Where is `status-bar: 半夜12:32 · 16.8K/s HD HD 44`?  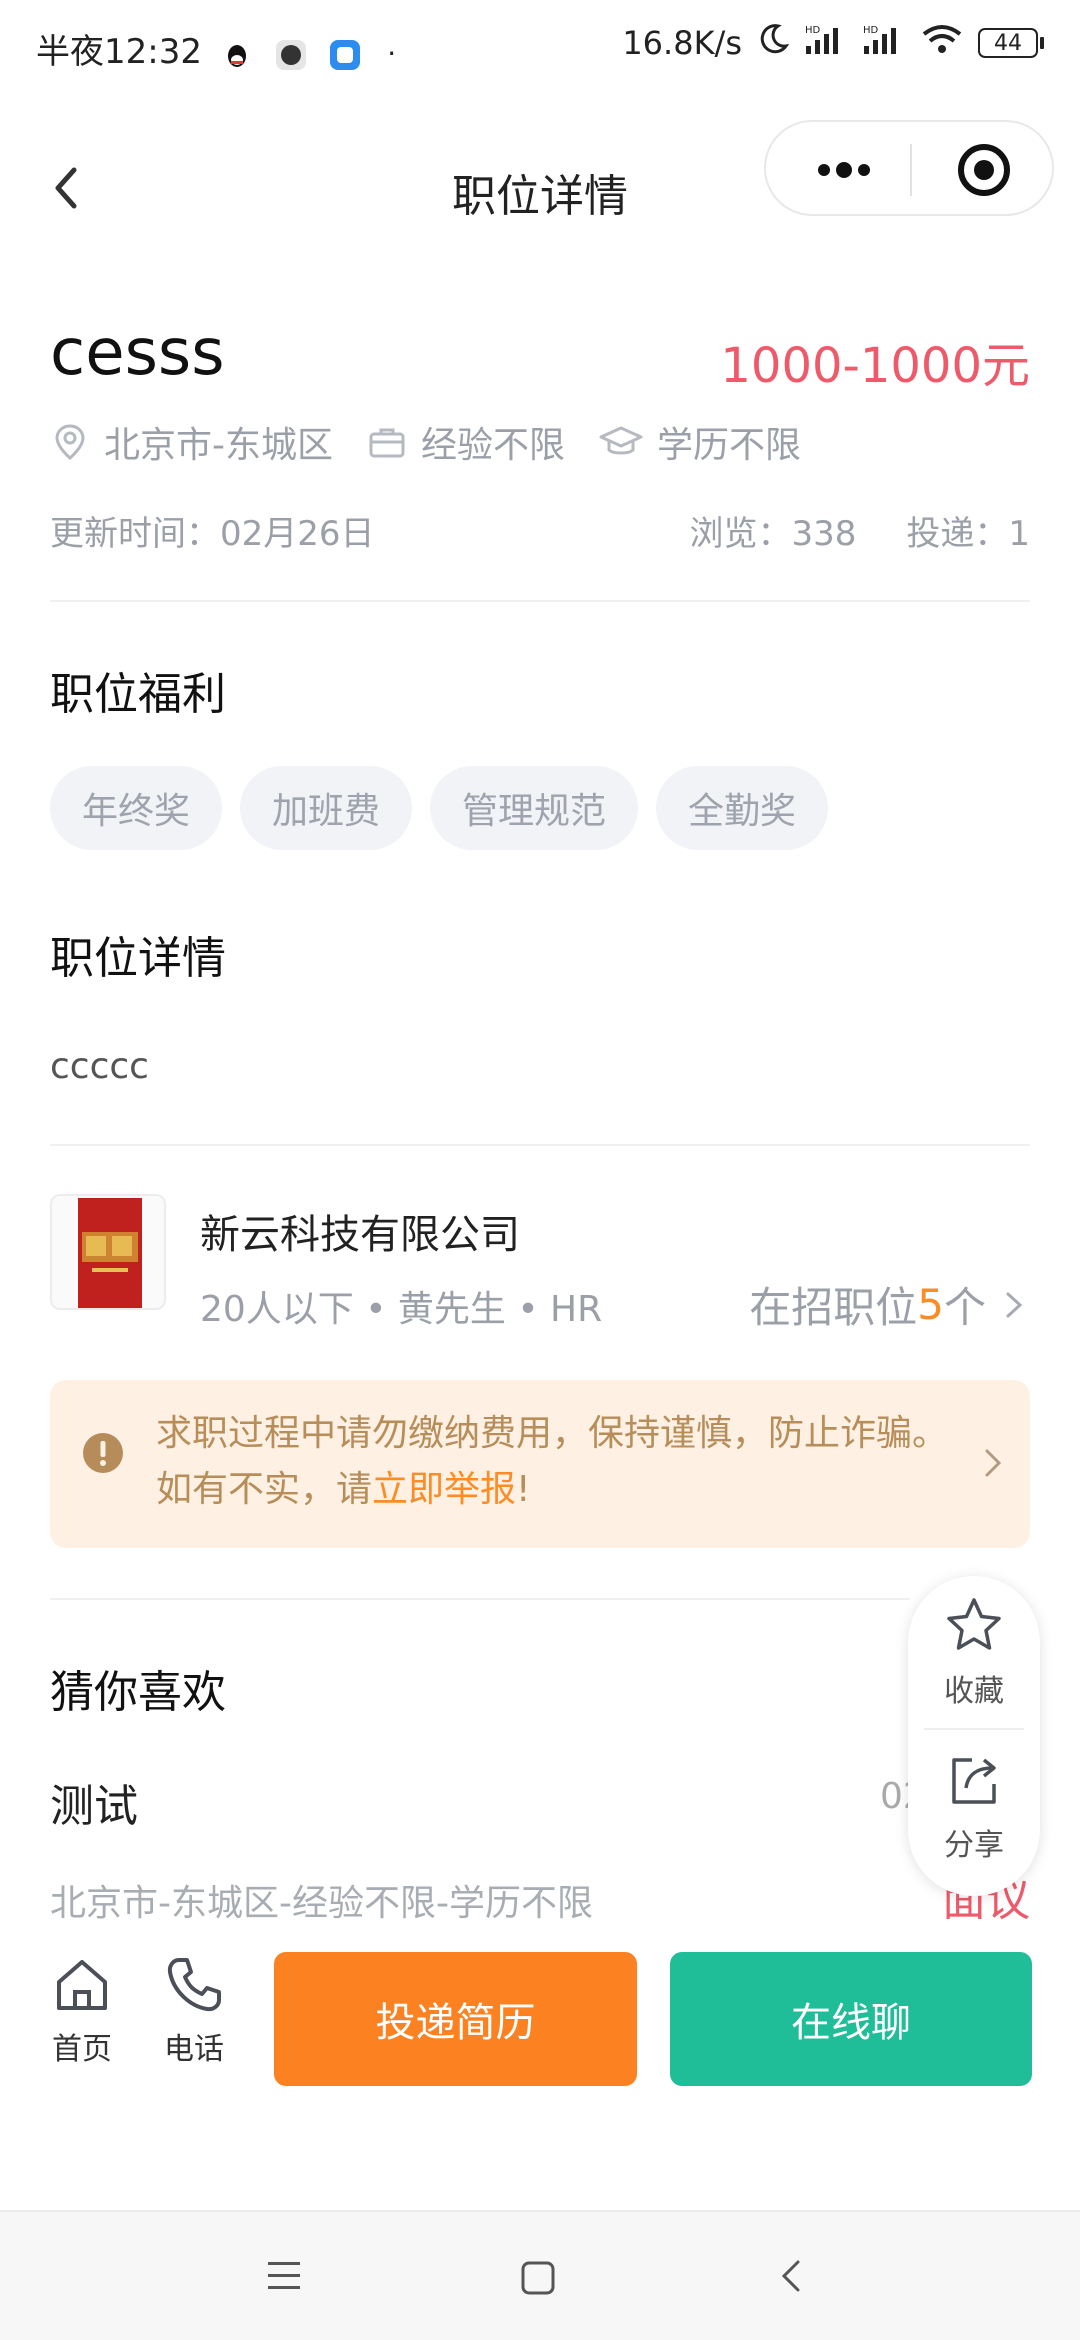
status-bar: 半夜12:32 · 16.8K/s HD HD 44 is located at coordinates (540, 48).